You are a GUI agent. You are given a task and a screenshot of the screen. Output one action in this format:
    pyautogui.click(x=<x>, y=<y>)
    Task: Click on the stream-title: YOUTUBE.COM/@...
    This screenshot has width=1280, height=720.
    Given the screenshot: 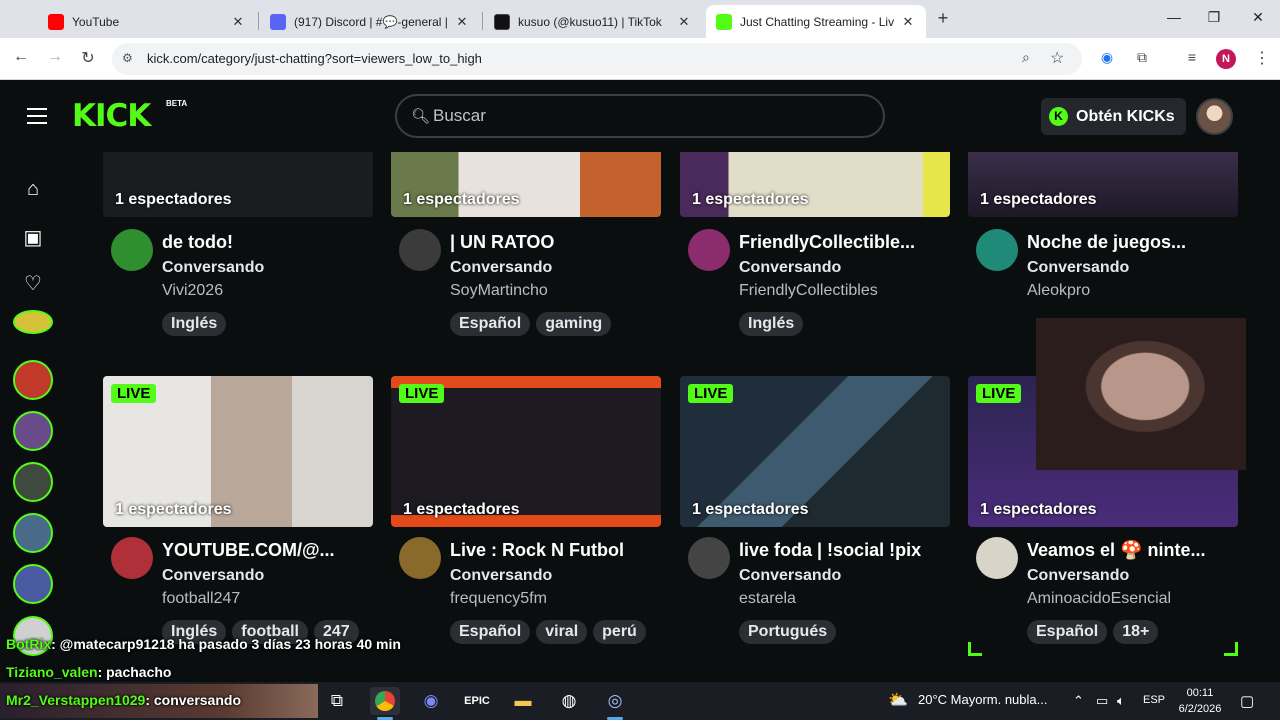 What is the action you would take?
    pyautogui.click(x=267, y=550)
    